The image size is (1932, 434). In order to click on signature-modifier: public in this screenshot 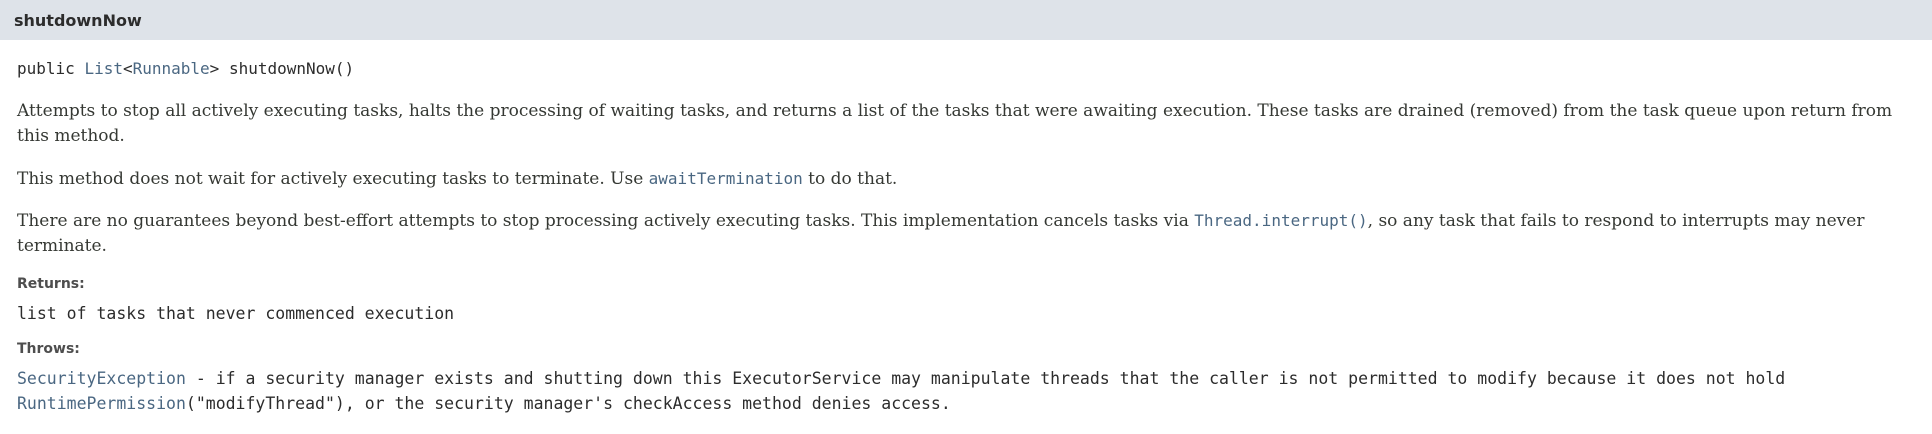, I will do `click(46, 68)`.